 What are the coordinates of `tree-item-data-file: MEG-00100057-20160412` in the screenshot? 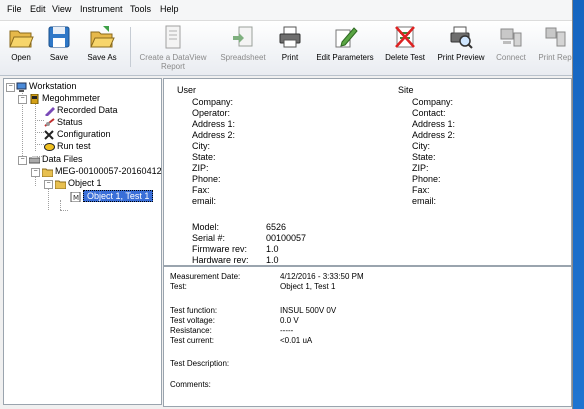 It's located at (102, 171).